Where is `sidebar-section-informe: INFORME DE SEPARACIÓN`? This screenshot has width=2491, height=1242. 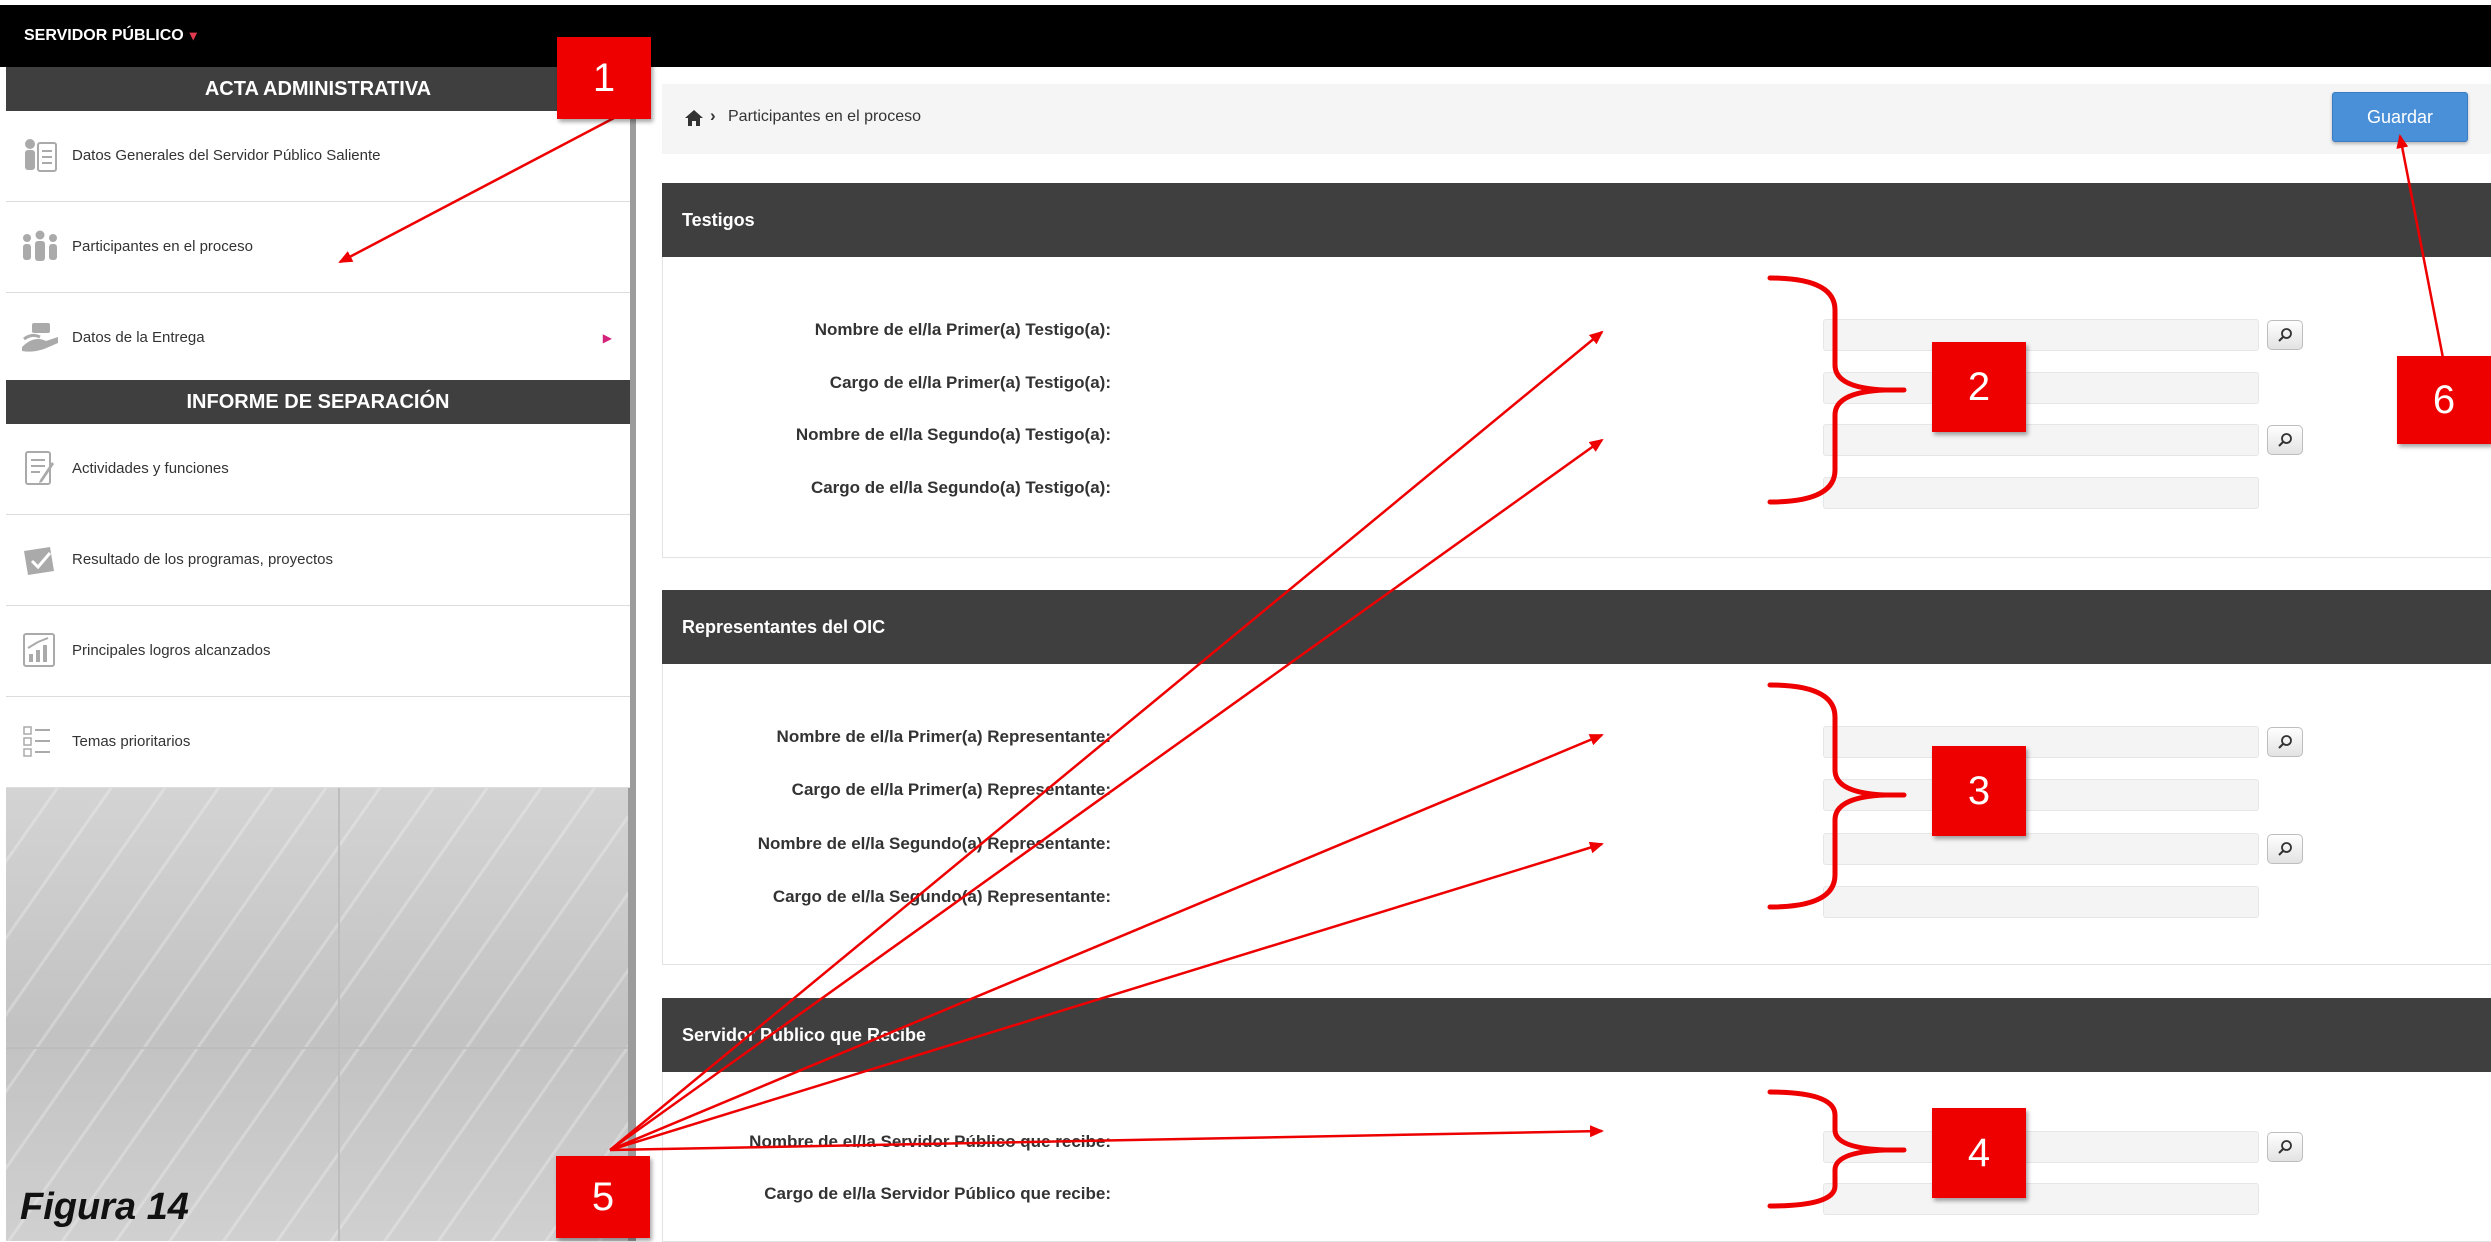 sidebar-section-informe: INFORME DE SEPARACIÓN is located at coordinates (318, 402).